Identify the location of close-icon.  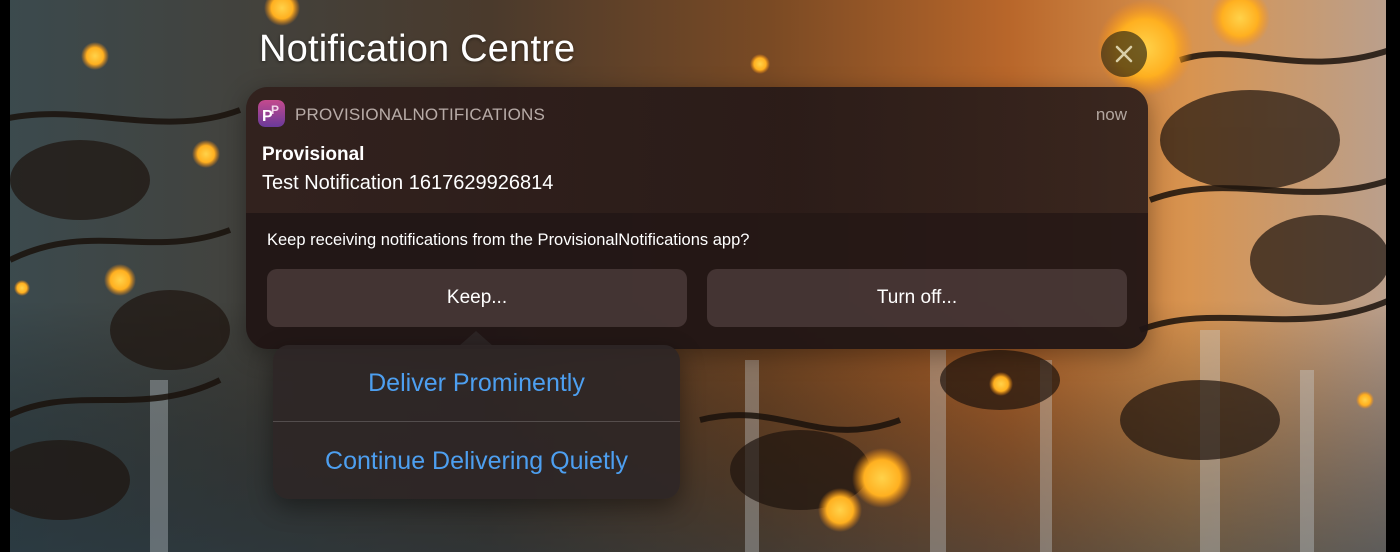
(1124, 54).